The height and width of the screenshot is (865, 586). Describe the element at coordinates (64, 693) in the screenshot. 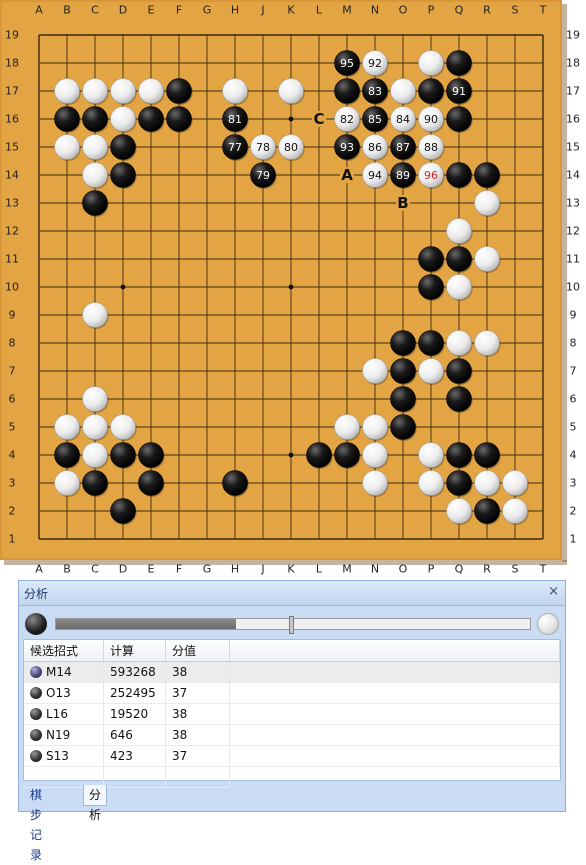

I see `move-cell: O13` at that location.